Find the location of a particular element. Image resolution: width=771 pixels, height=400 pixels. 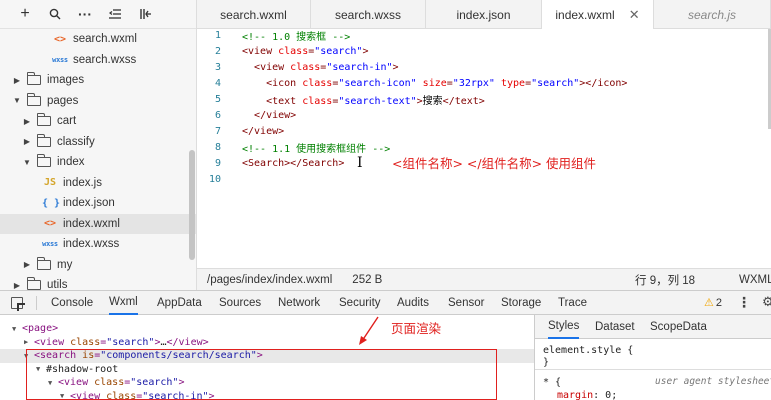

devtools-tab-sources: Sources is located at coordinates (240, 303).